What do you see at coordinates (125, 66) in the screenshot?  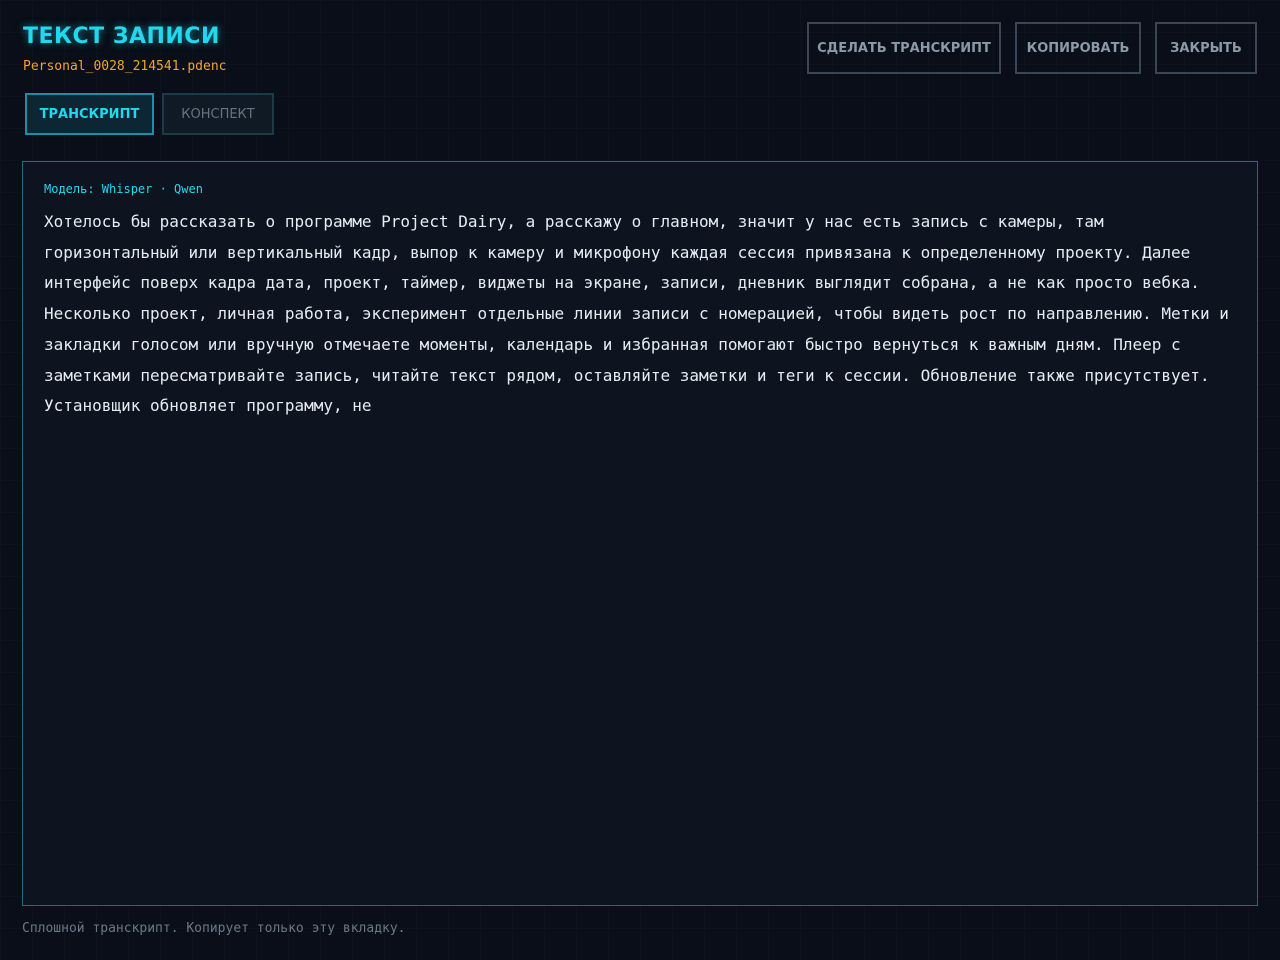 I see `file-name: Personal_0028_214541.pdenc` at bounding box center [125, 66].